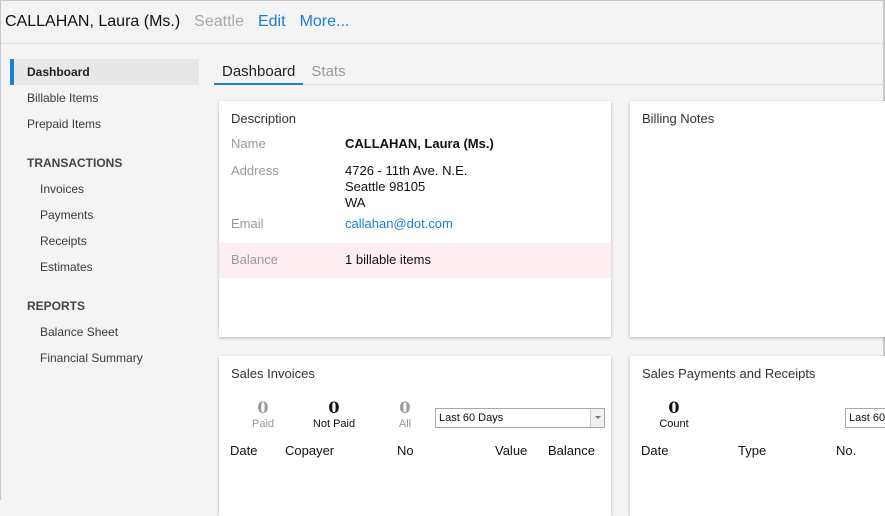 This screenshot has height=516, width=885. What do you see at coordinates (471, 418) in the screenshot?
I see `invoices-period-value: Last 60 Days` at bounding box center [471, 418].